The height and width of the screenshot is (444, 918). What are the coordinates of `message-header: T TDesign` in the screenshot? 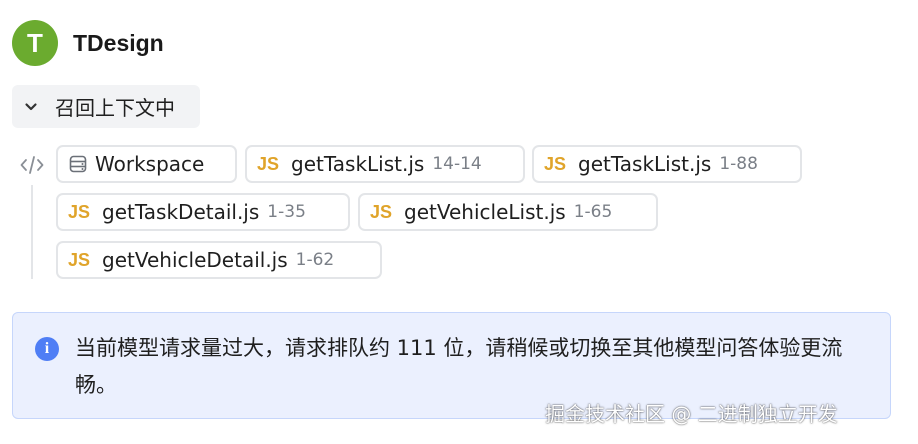 It's located at (88, 43).